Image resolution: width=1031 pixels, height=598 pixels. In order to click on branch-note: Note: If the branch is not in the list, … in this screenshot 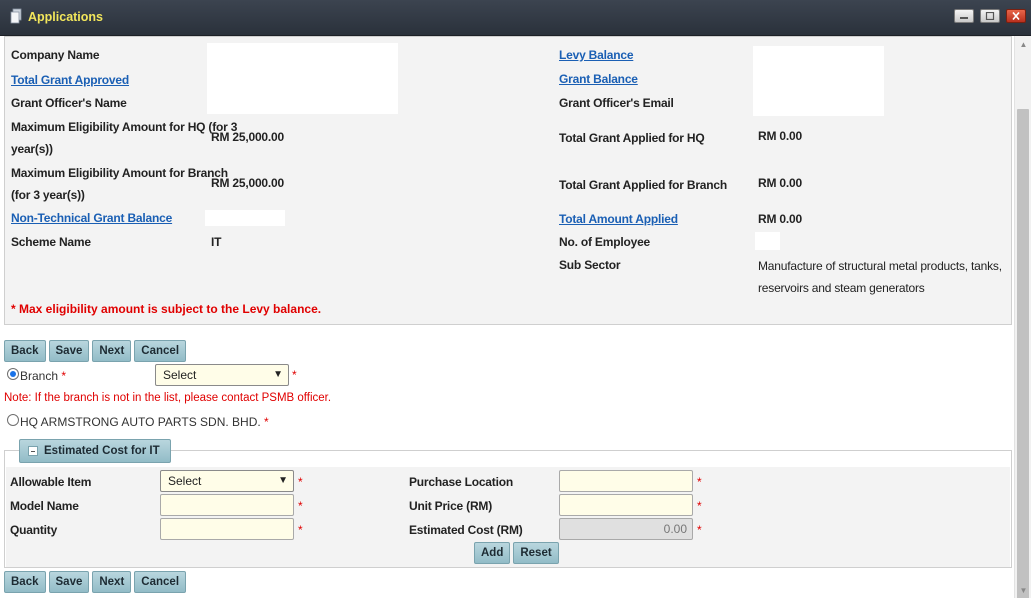, I will do `click(168, 398)`.